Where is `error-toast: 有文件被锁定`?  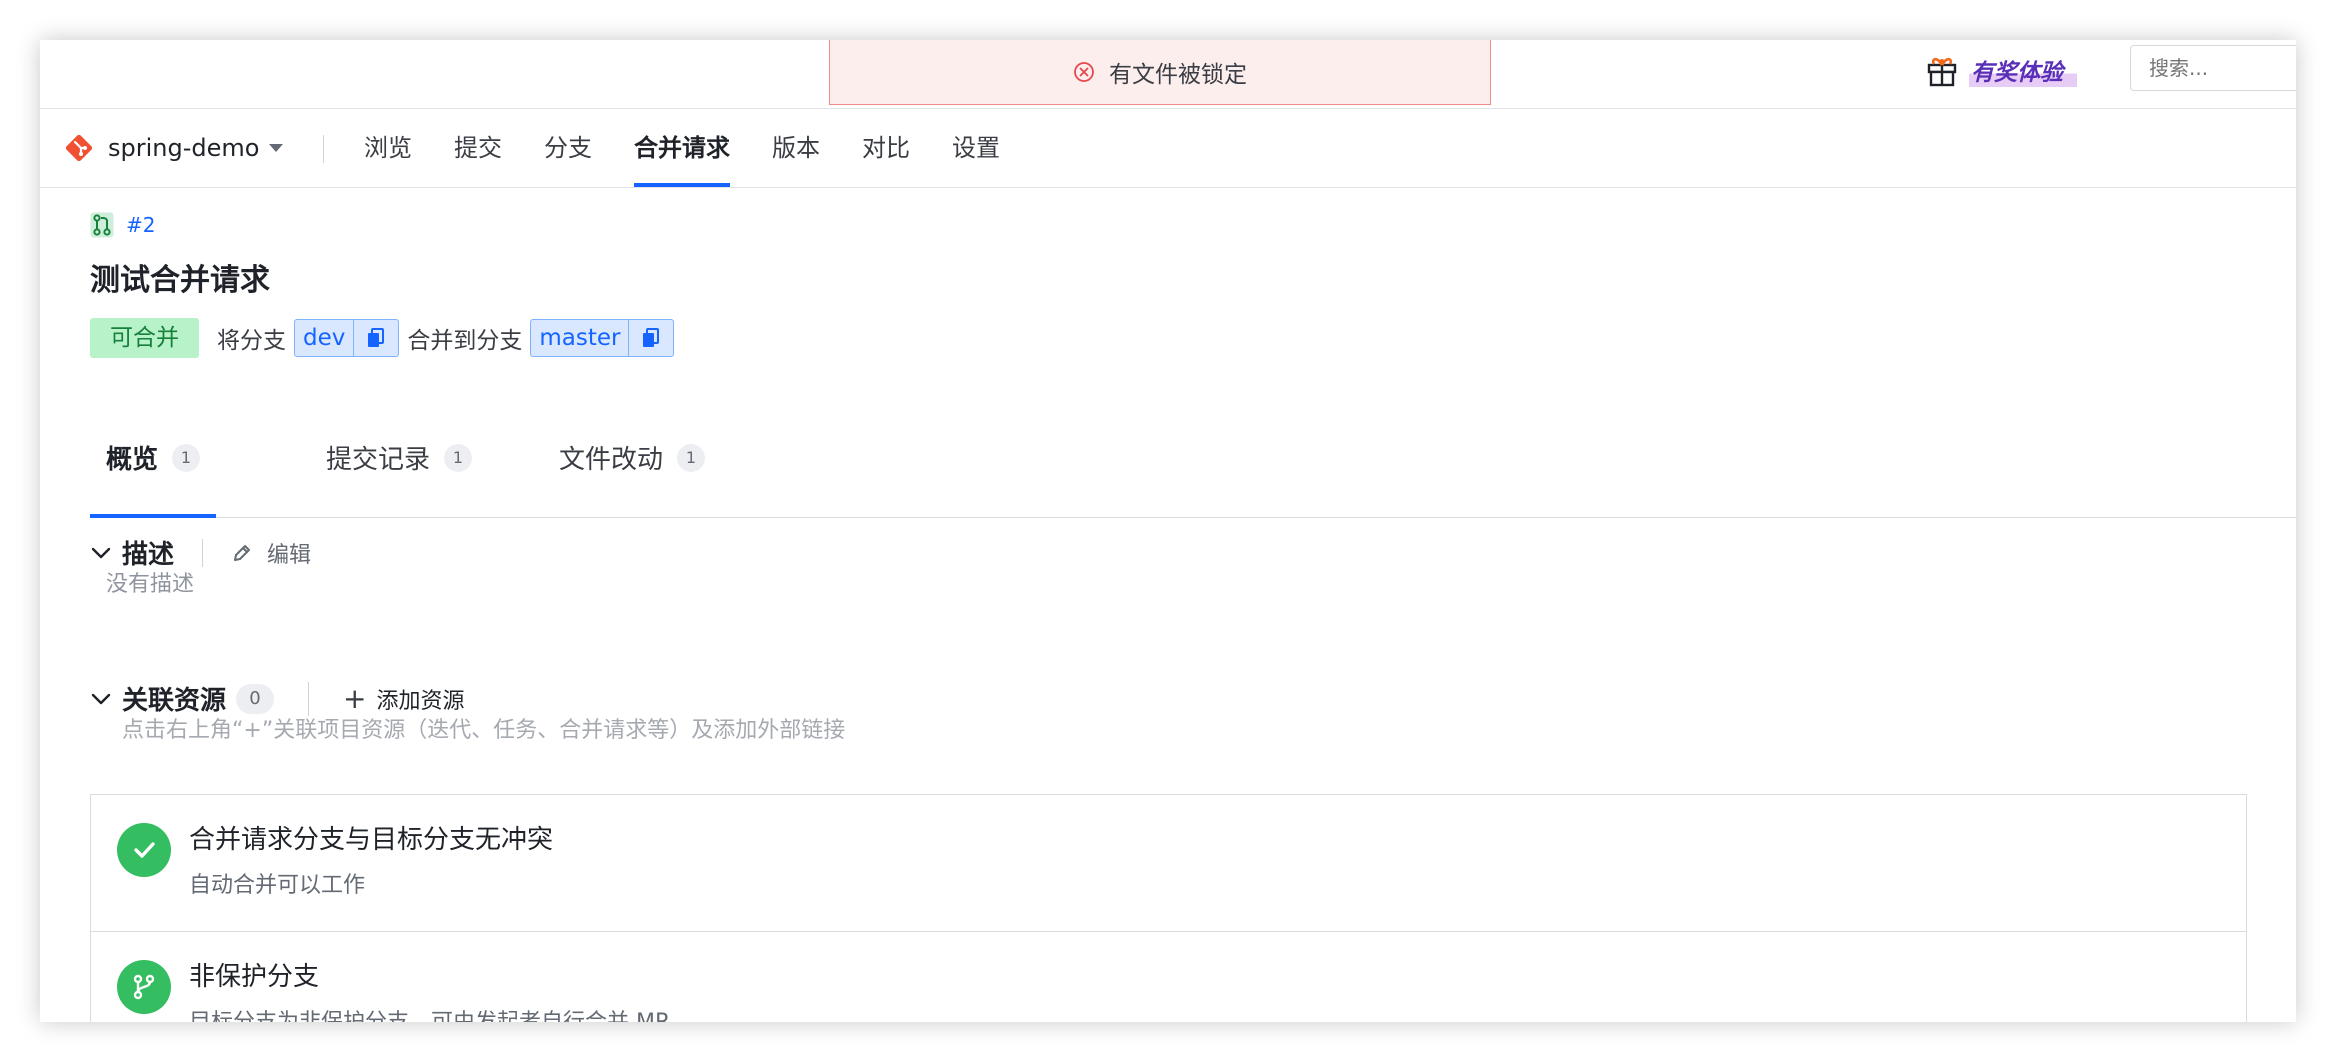
error-toast: 有文件被锁定 is located at coordinates (1160, 72).